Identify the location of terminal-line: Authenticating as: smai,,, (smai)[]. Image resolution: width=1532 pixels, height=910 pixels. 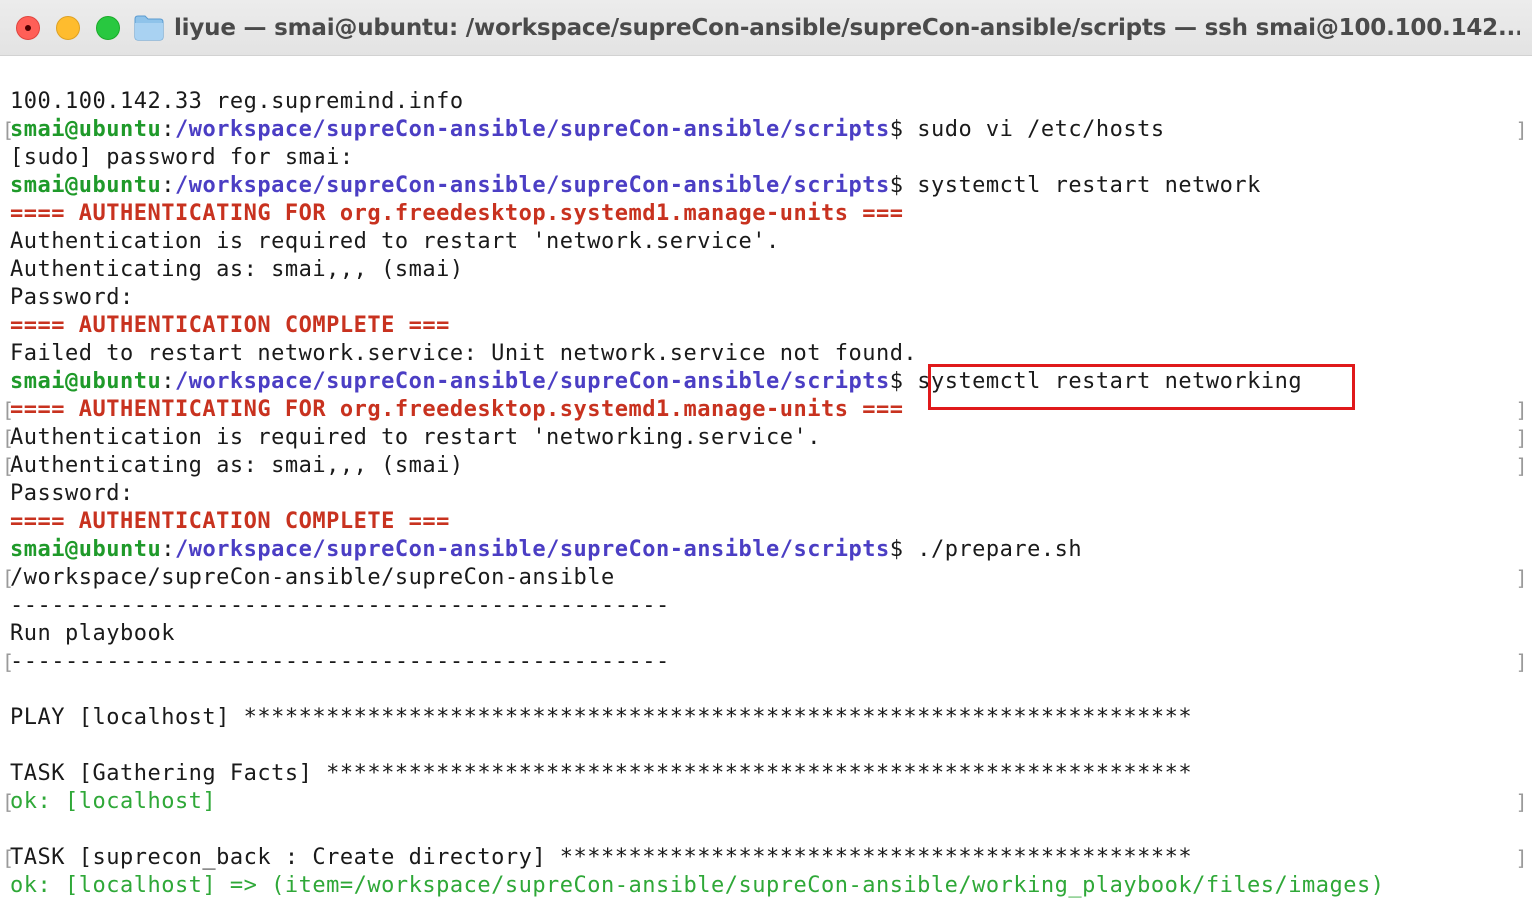
(766, 466).